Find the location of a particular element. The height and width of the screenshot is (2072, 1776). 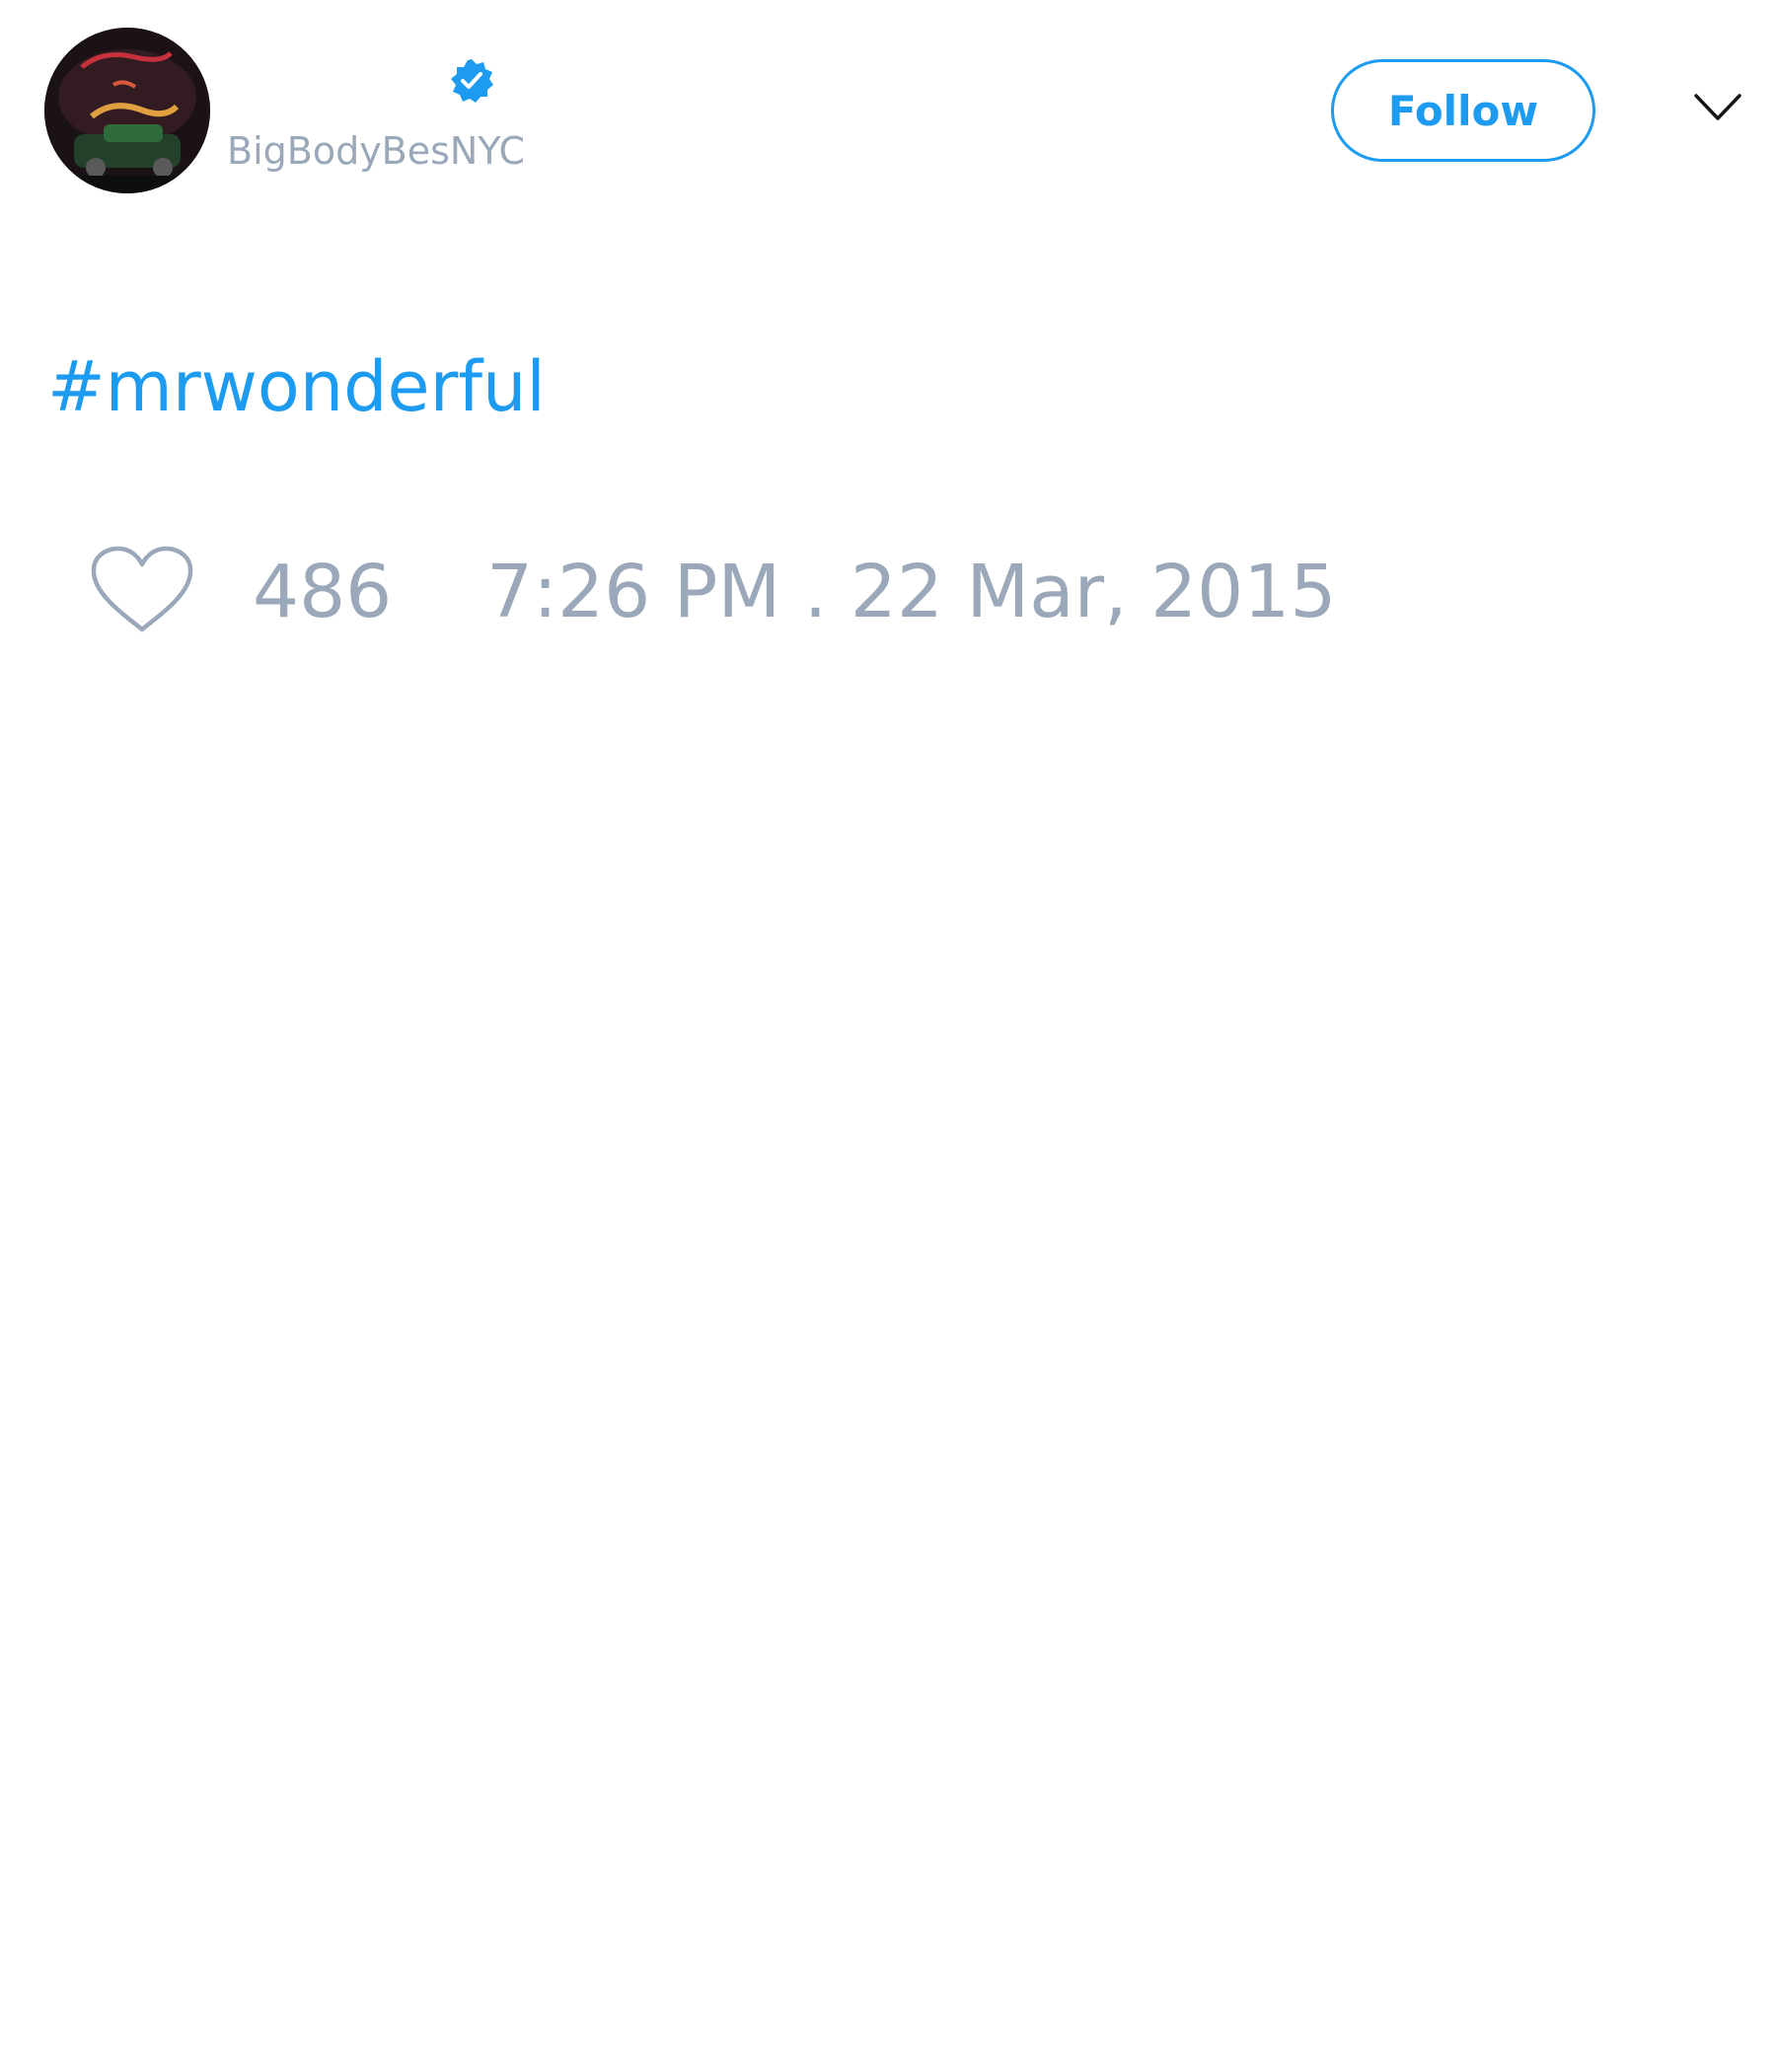

author-handle: BigBodyBesNYC is located at coordinates (376, 151).